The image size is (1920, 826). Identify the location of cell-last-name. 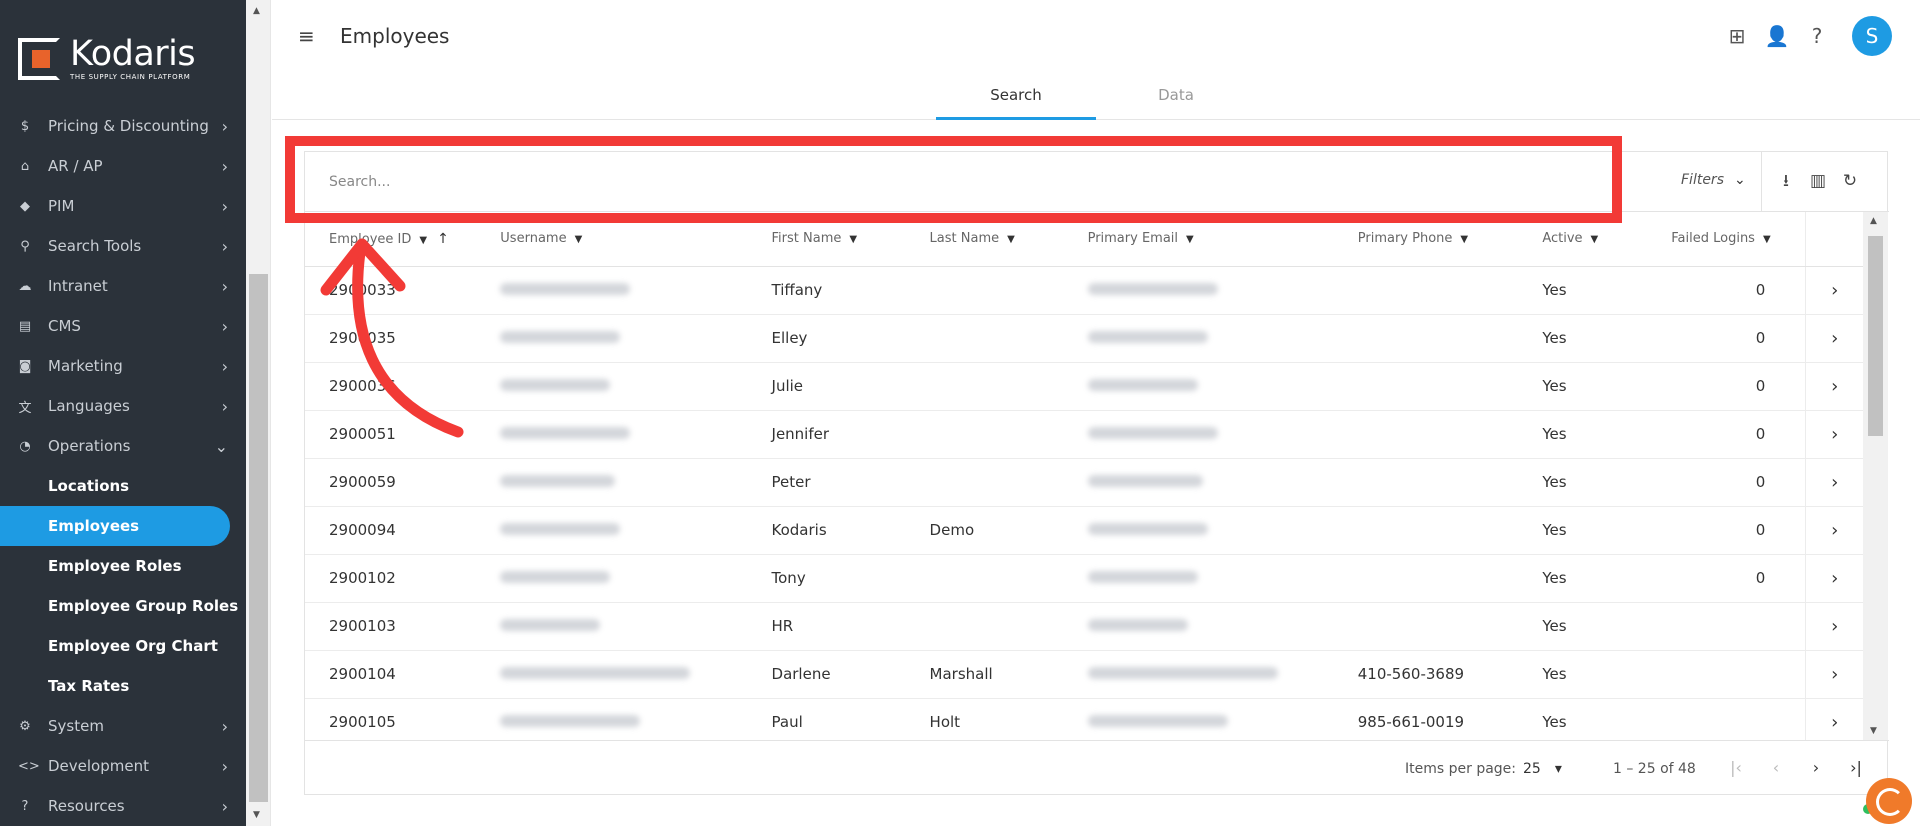
(984, 578).